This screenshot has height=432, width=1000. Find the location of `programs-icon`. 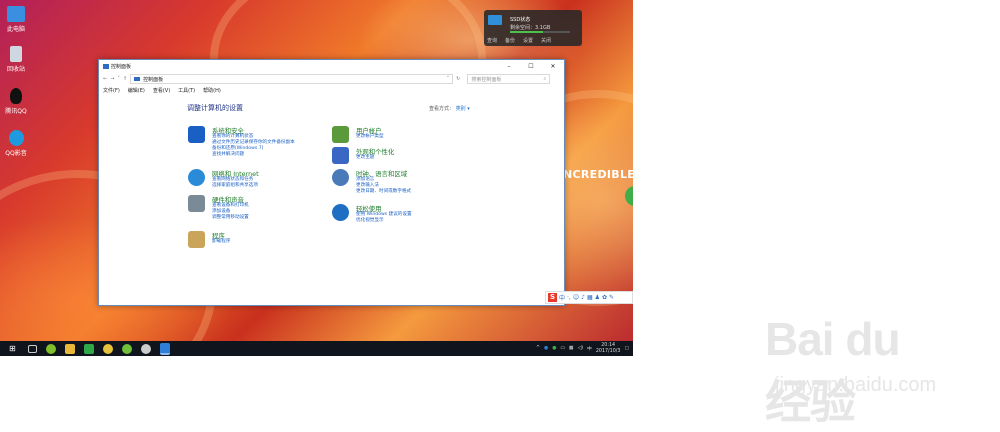

programs-icon is located at coordinates (196, 239).